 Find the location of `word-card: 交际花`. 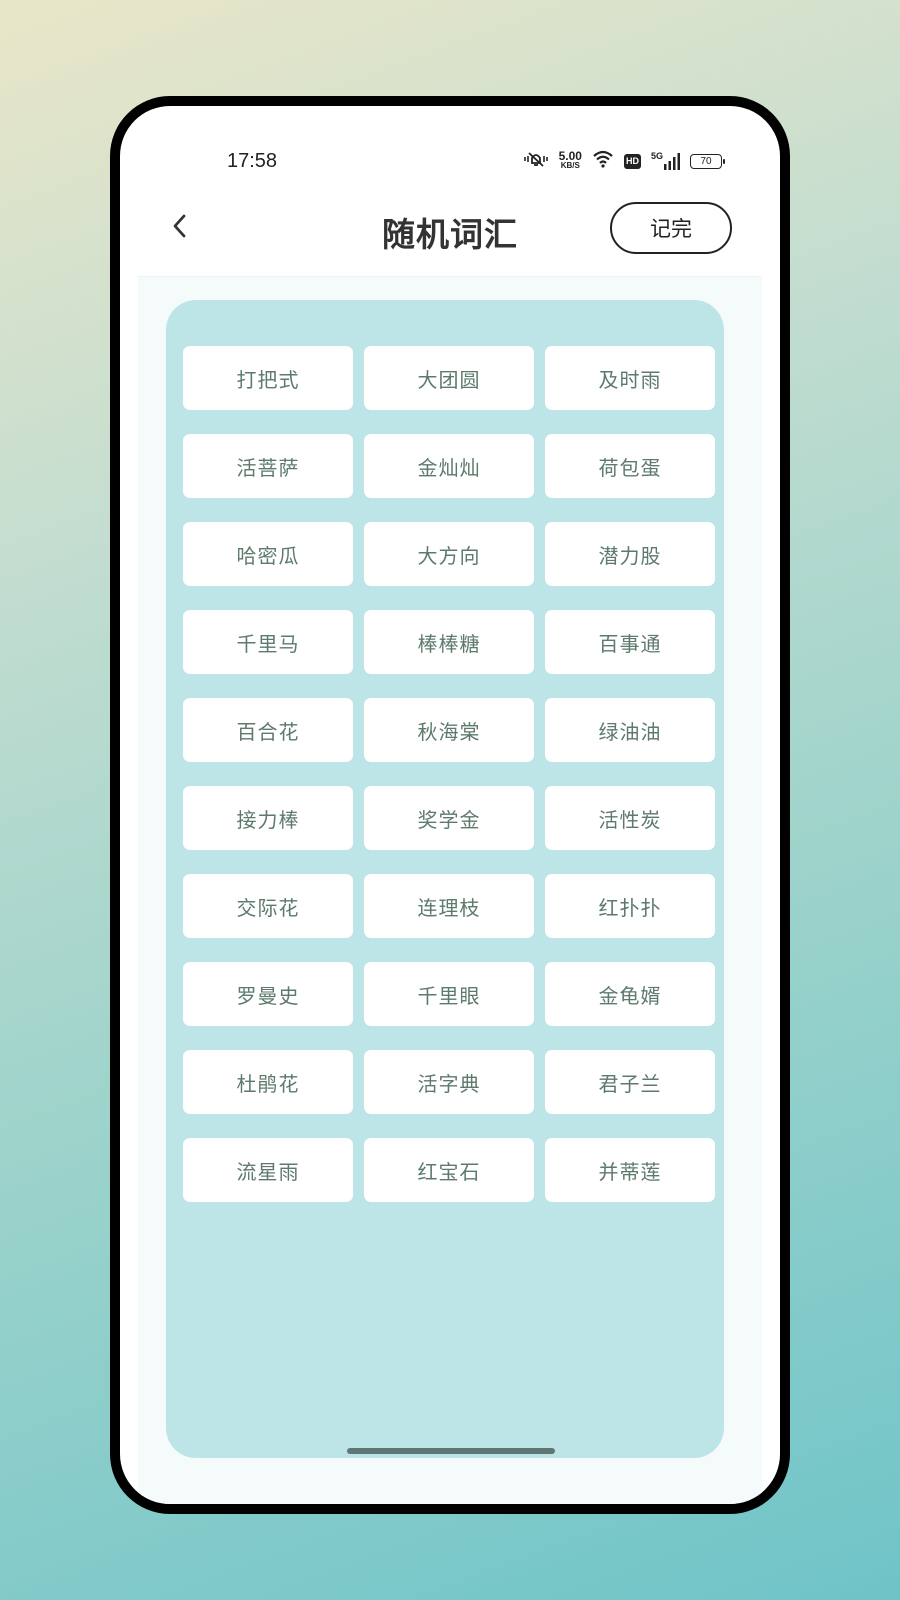

word-card: 交际花 is located at coordinates (268, 906).